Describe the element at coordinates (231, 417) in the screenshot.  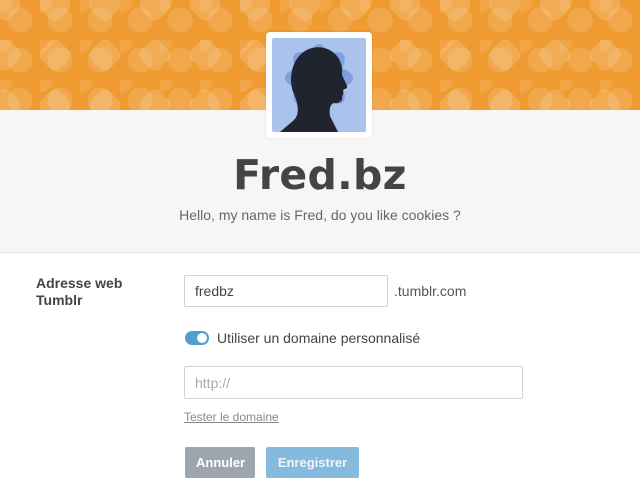
I see `test-domain-link: Tester le domaine` at that location.